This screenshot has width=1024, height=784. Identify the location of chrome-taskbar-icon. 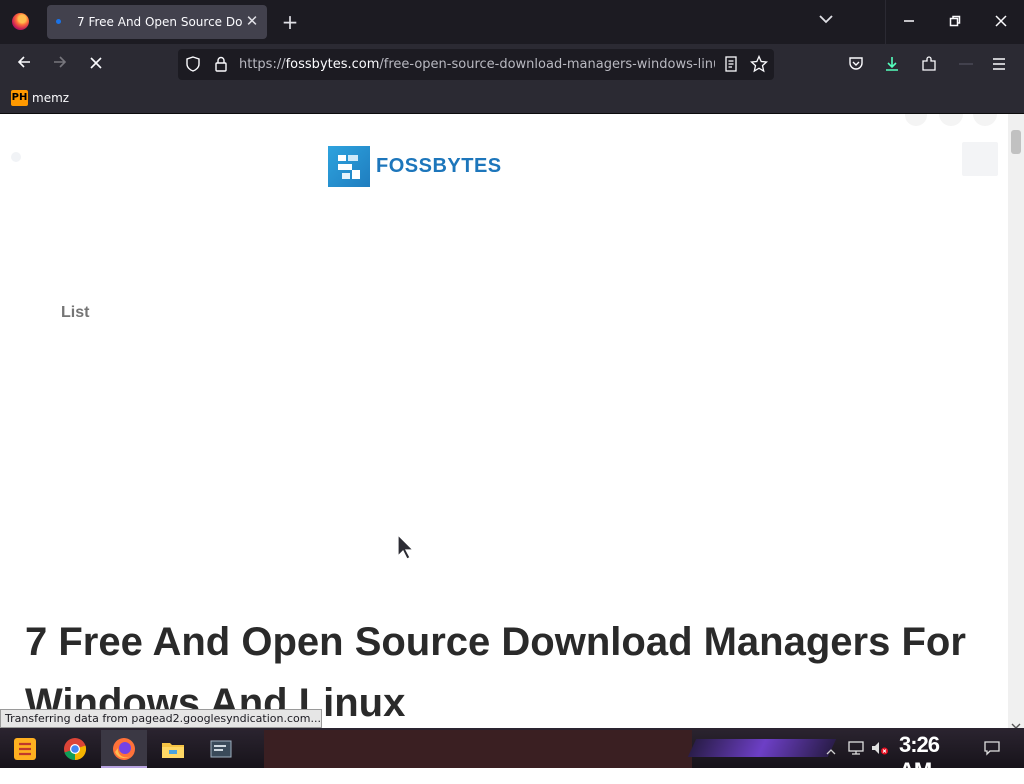
(75, 749).